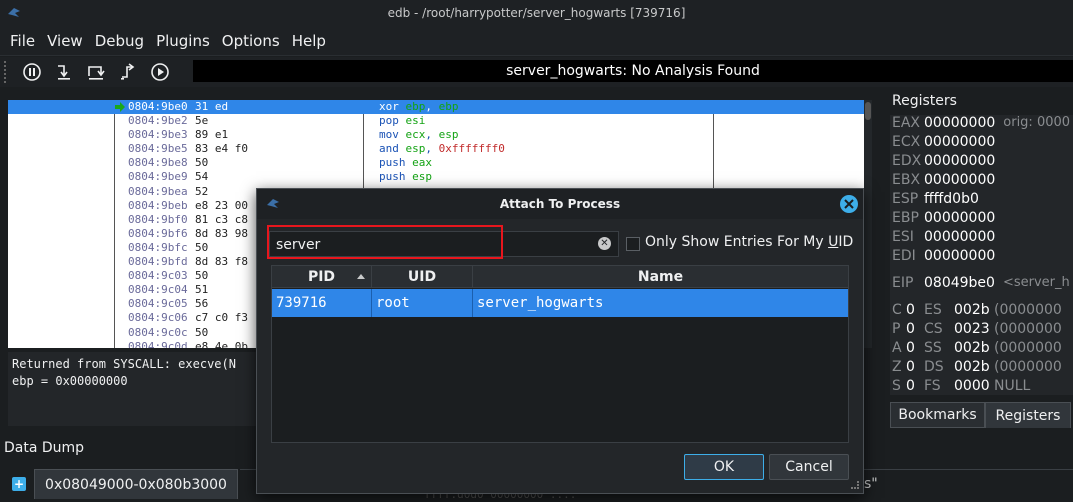 This screenshot has height=502, width=1073. Describe the element at coordinates (560, 204) in the screenshot. I see `dialog-title: Attach To Process` at that location.